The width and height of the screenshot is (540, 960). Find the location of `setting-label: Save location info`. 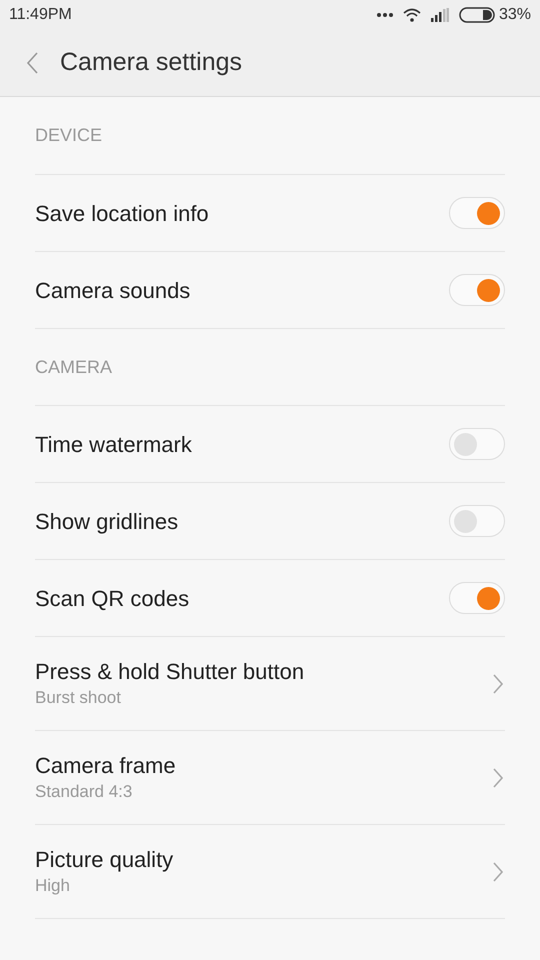

setting-label: Save location info is located at coordinates (122, 214).